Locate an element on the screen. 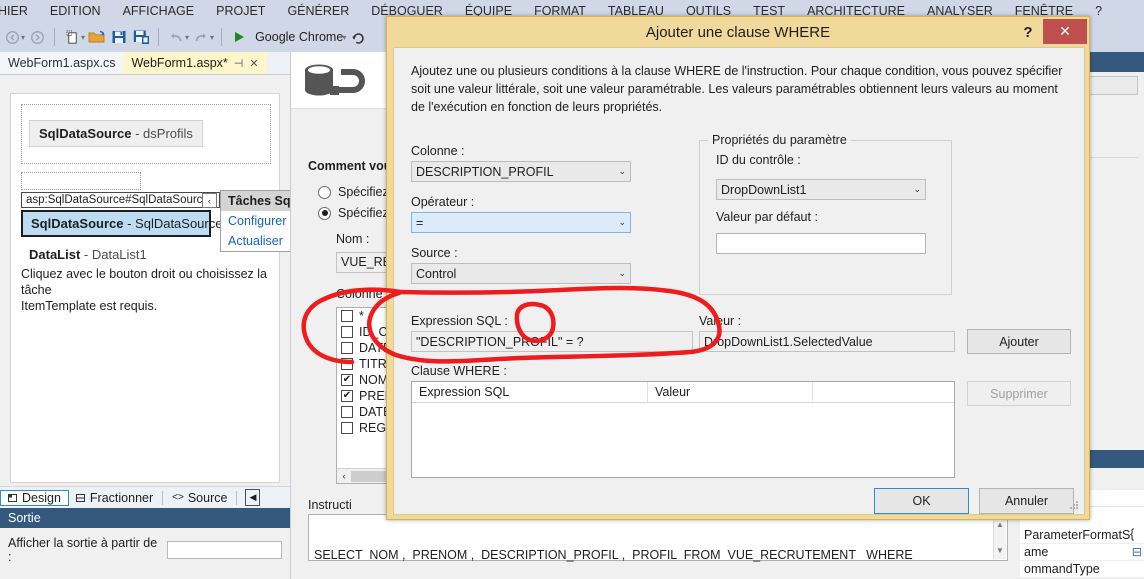  view-tab-source: <> Source is located at coordinates (199, 498).